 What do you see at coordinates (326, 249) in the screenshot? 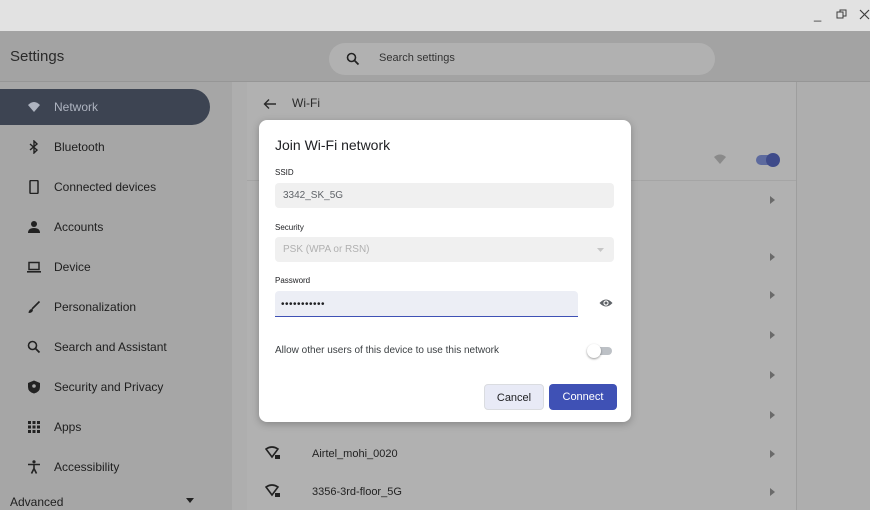
I see `security-value: PSK (WPA or RSN)` at bounding box center [326, 249].